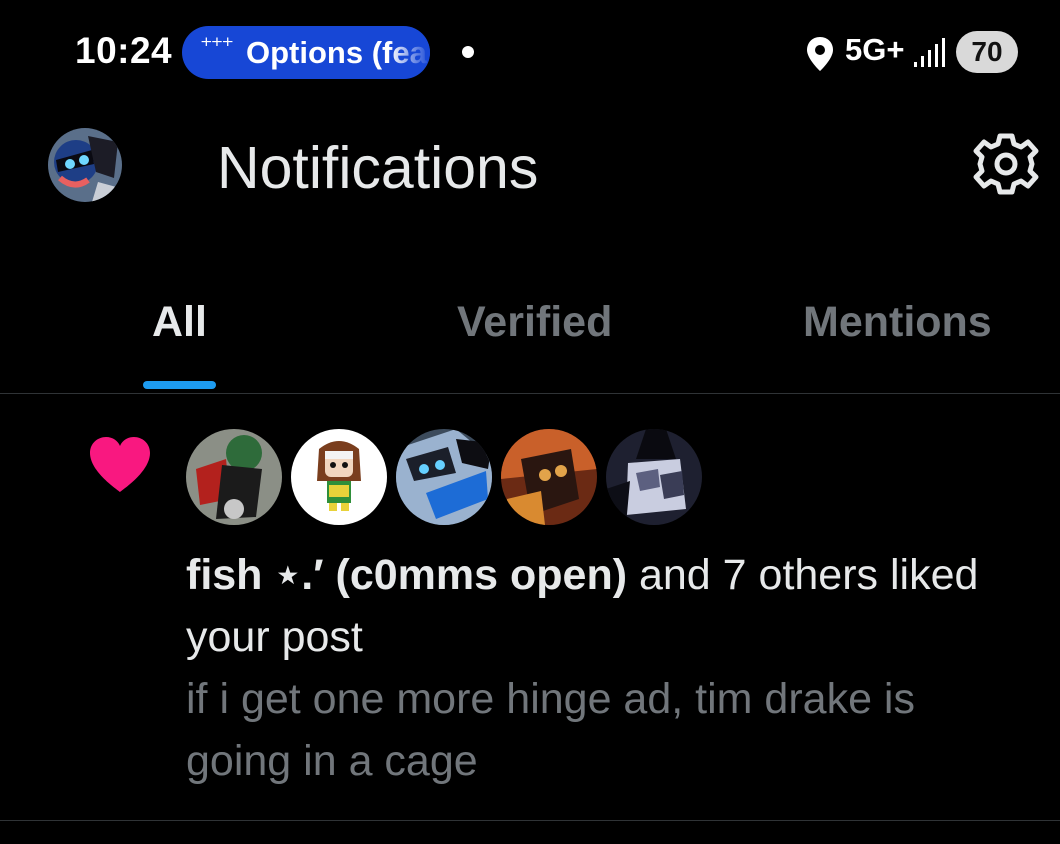  What do you see at coordinates (179, 322) in the screenshot?
I see `tab-all: All` at bounding box center [179, 322].